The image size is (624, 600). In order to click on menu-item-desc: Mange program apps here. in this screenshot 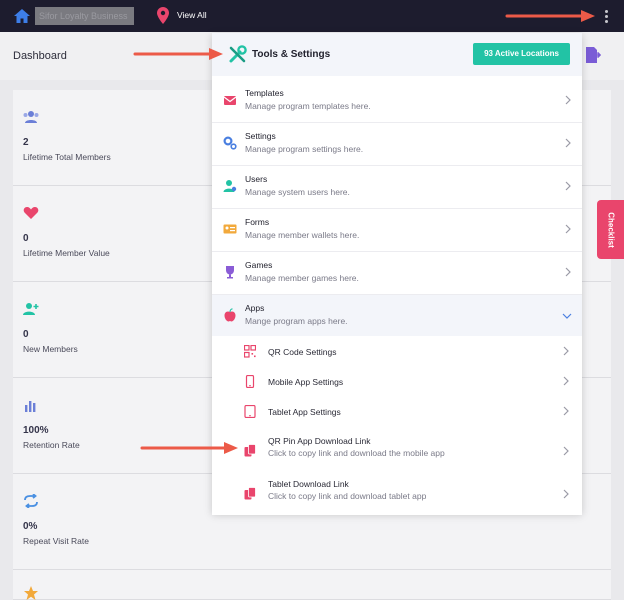, I will do `click(296, 321)`.